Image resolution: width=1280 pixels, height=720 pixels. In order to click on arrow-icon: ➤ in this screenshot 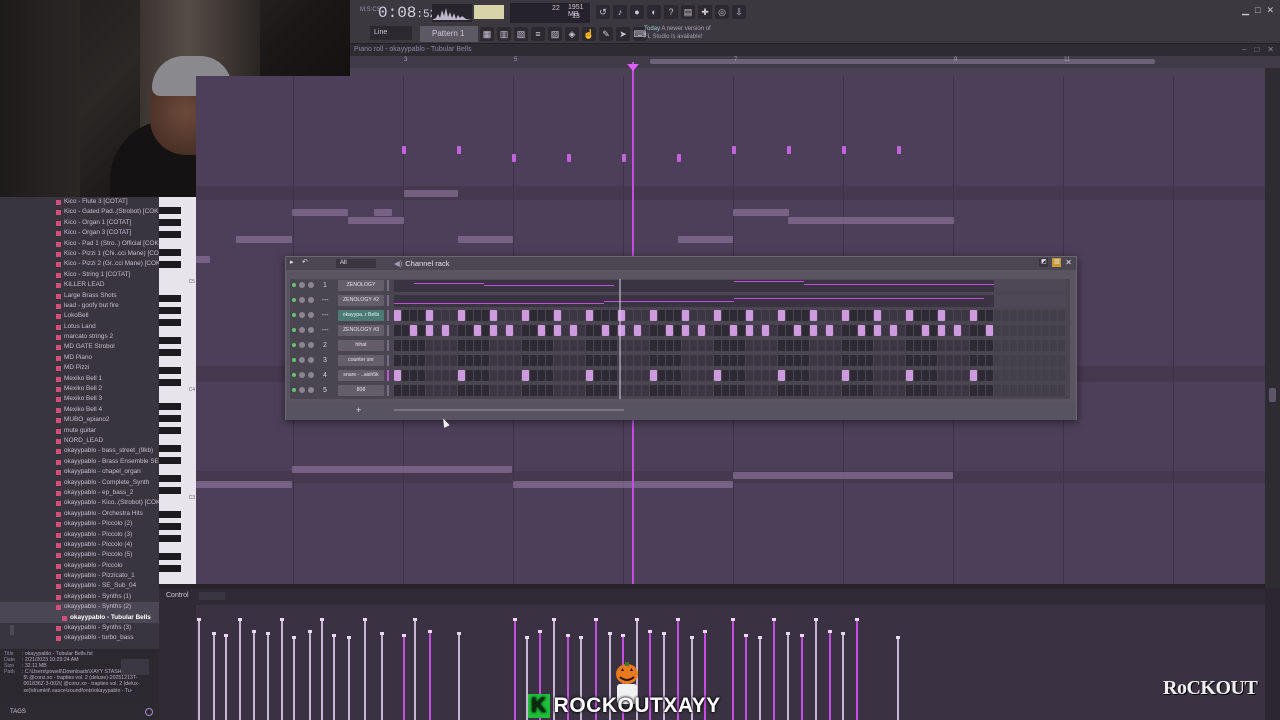, I will do `click(623, 34)`.